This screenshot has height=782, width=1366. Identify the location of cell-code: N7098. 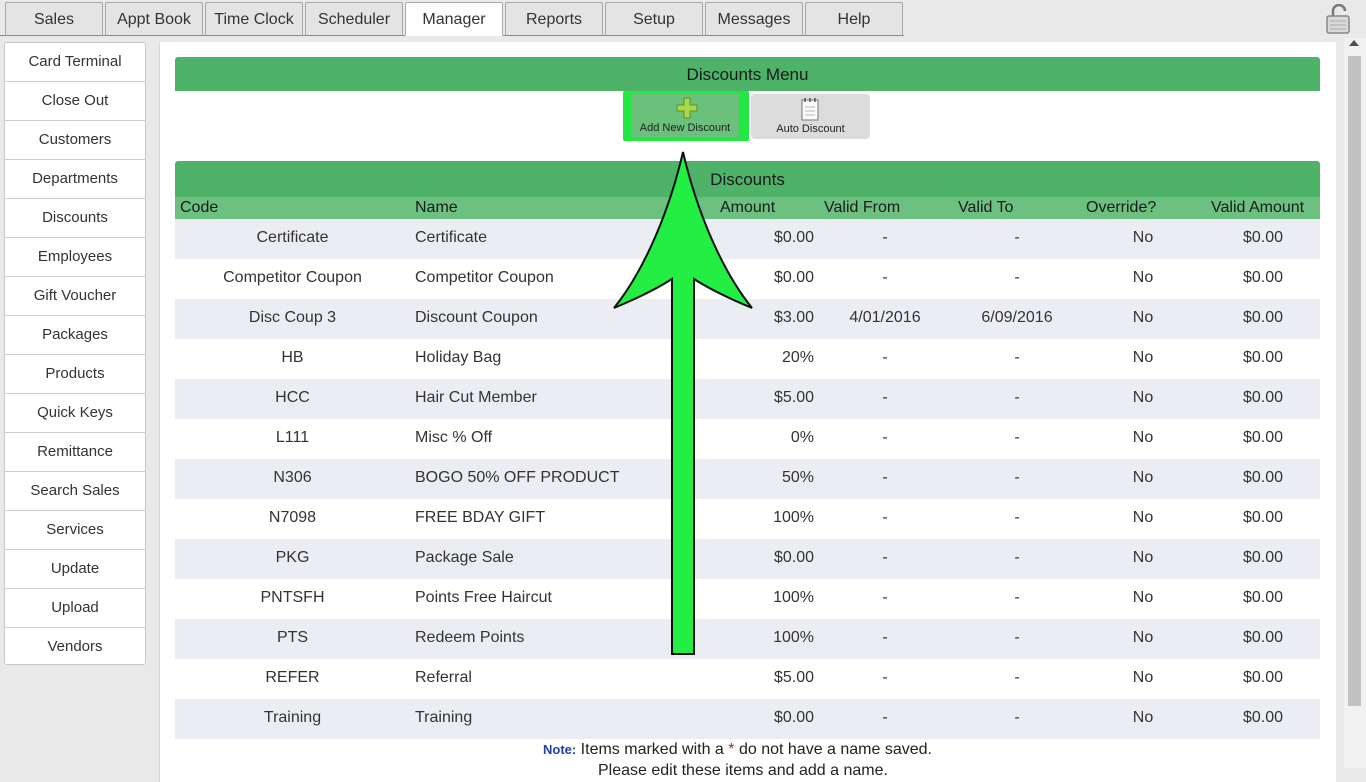
(292, 517).